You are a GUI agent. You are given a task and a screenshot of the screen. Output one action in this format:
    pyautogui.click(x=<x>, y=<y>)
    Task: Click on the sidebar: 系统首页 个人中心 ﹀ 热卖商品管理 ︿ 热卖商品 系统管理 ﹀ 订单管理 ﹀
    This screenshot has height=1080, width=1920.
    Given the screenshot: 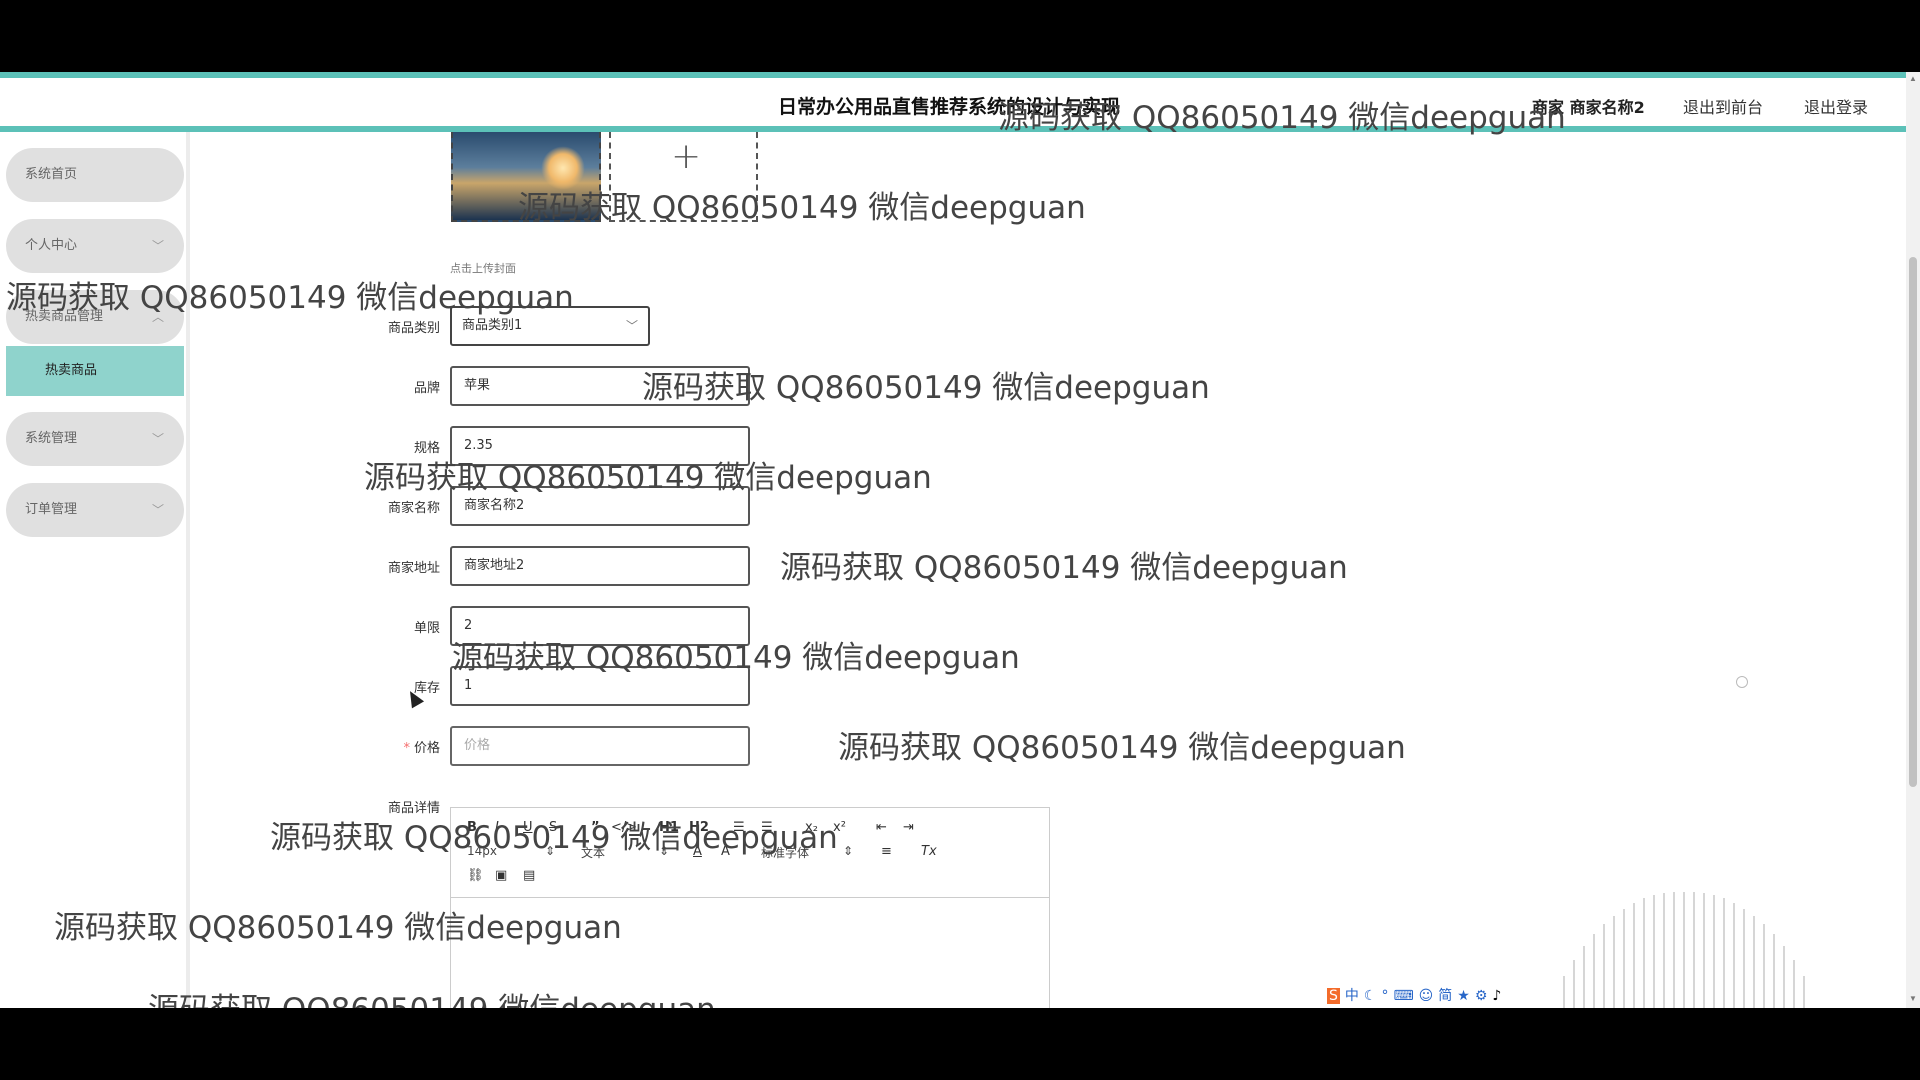 What is the action you would take?
    pyautogui.click(x=95, y=570)
    